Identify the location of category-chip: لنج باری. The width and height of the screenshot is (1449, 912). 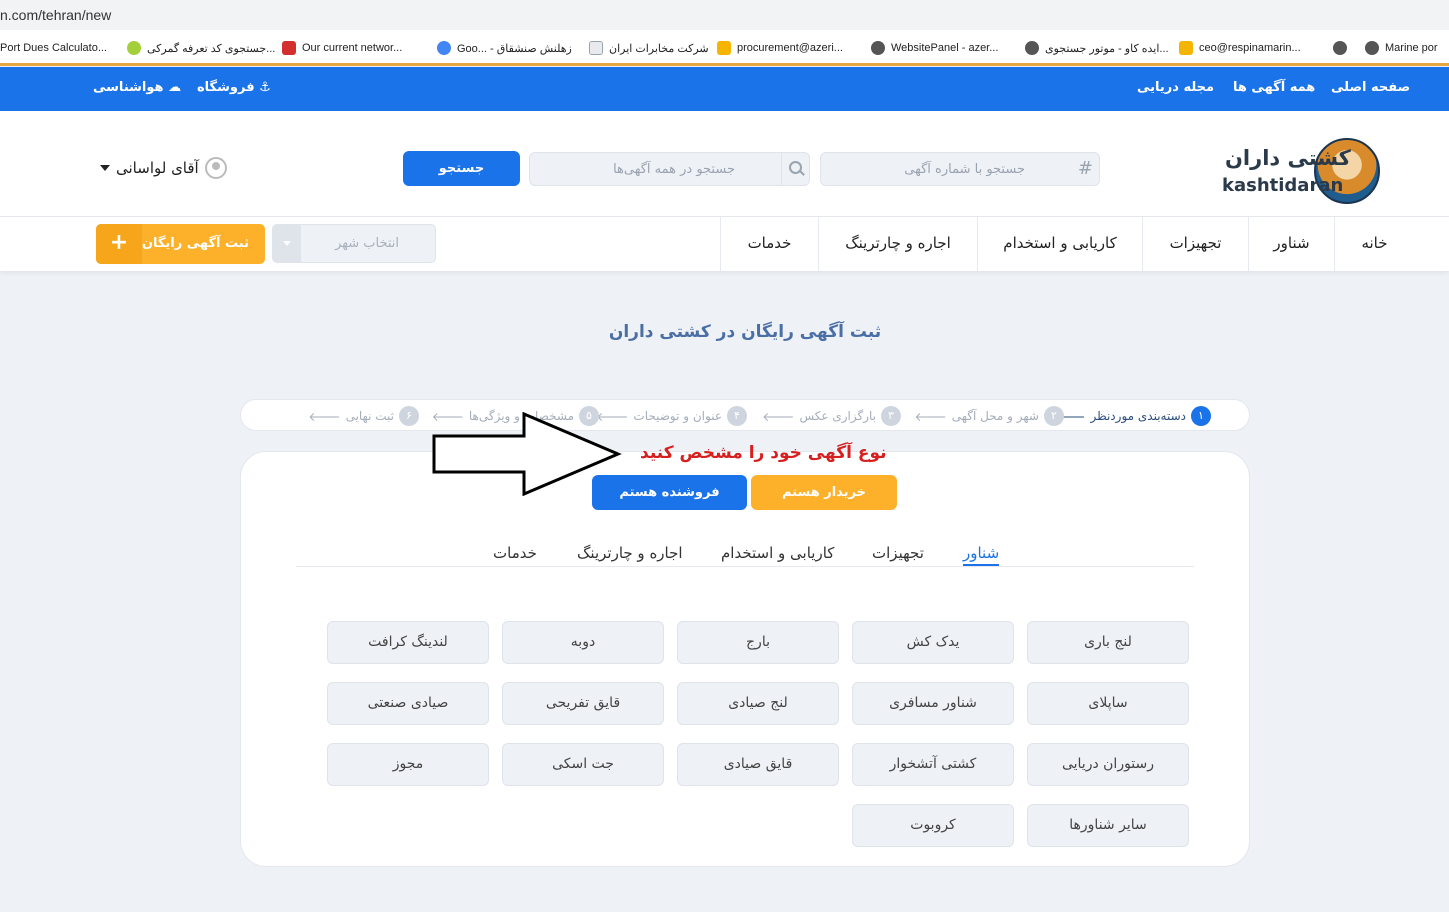
(1108, 642).